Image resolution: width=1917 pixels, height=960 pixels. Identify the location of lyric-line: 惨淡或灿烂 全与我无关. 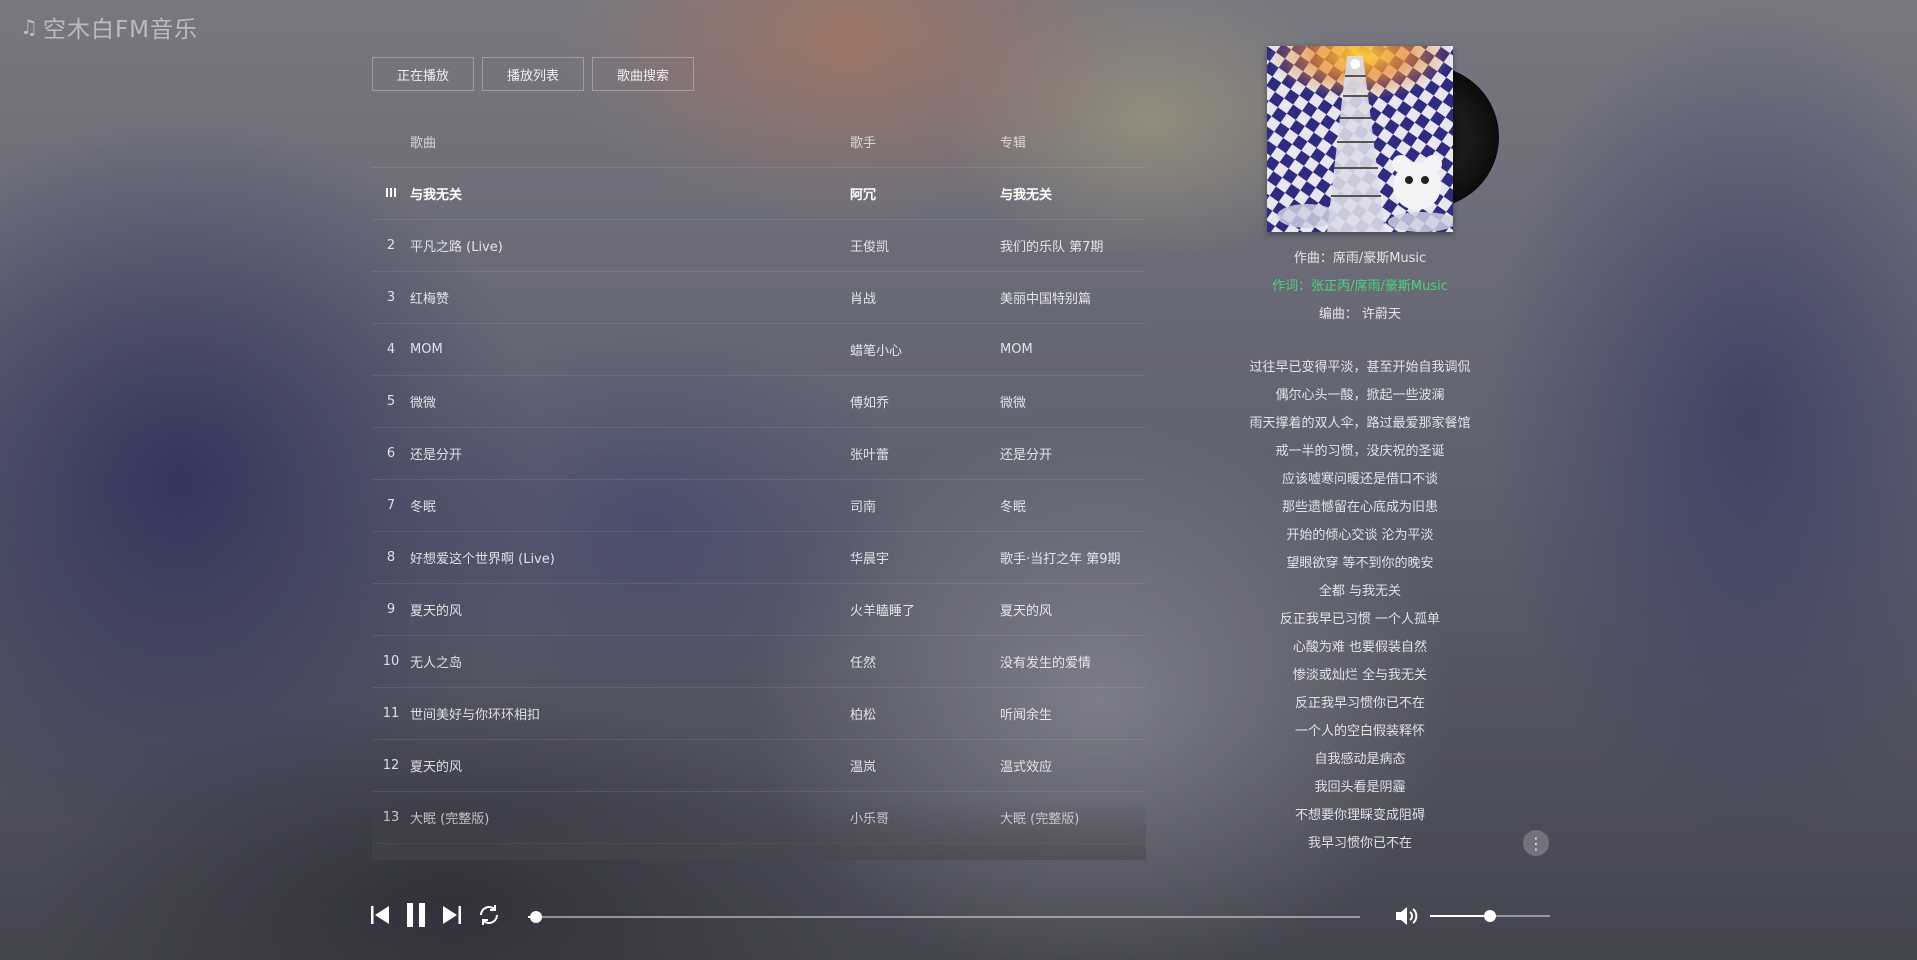
(1360, 675).